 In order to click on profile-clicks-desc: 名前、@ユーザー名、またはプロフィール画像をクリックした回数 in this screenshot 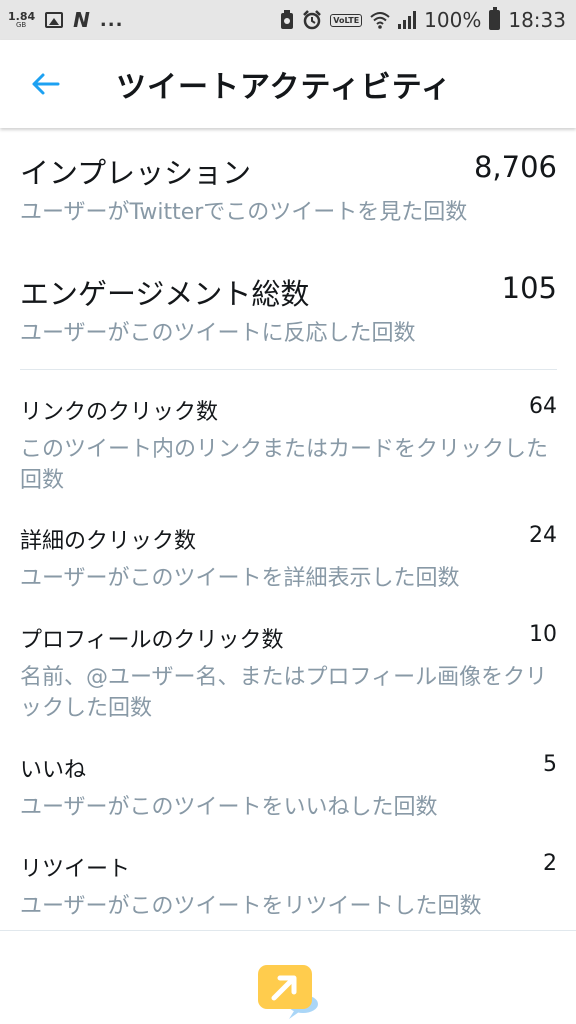, I will do `click(284, 693)`.